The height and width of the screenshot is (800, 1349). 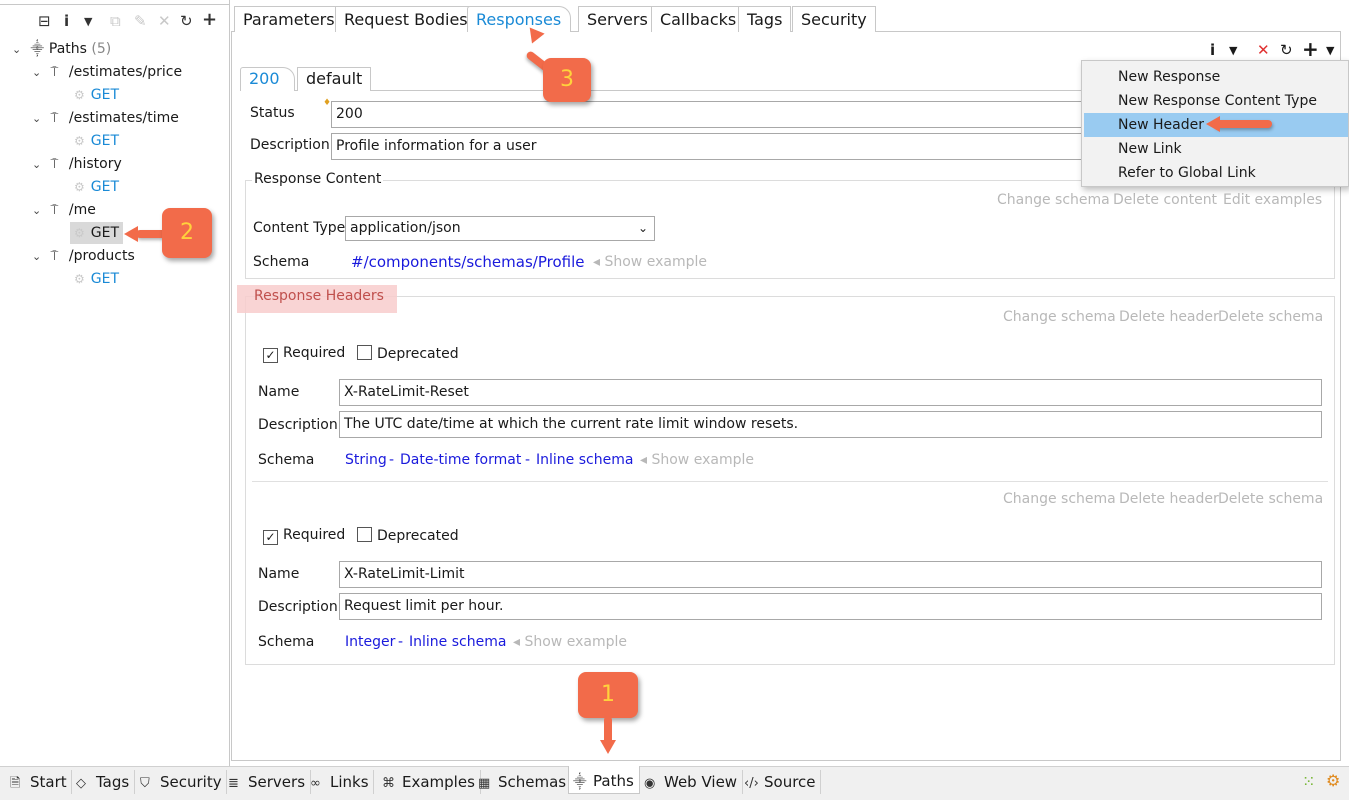 I want to click on content-type-select: application/json ⌄, so click(x=500, y=228).